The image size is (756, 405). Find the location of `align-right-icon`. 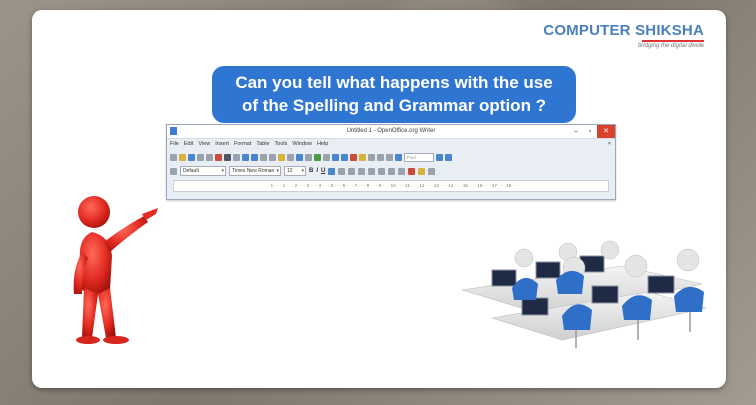

align-right-icon is located at coordinates (352, 171).